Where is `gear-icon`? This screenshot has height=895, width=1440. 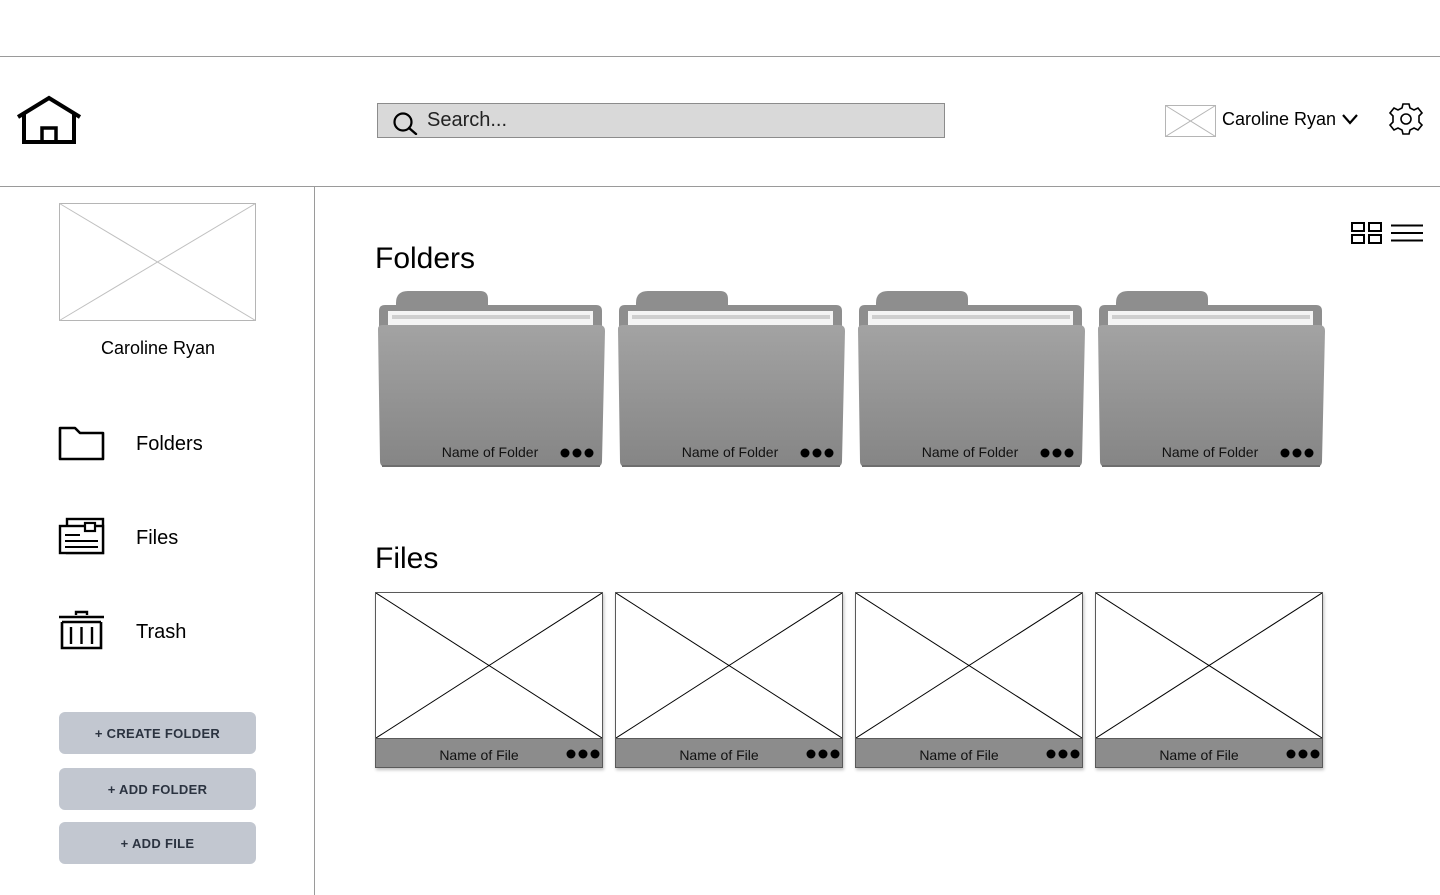
gear-icon is located at coordinates (1406, 119).